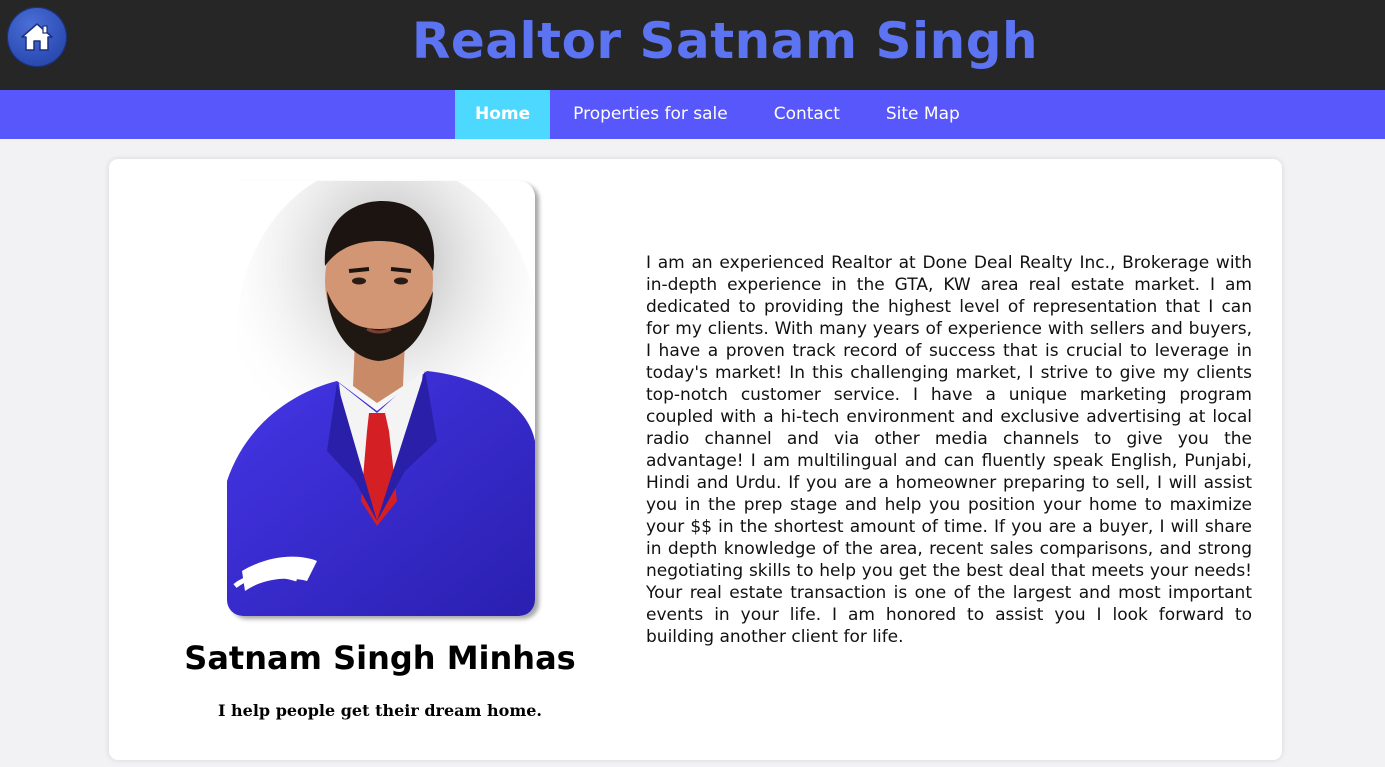 This screenshot has width=1385, height=767. What do you see at coordinates (650, 114) in the screenshot?
I see `nav-item-properties-for-sale: Properties for sale` at bounding box center [650, 114].